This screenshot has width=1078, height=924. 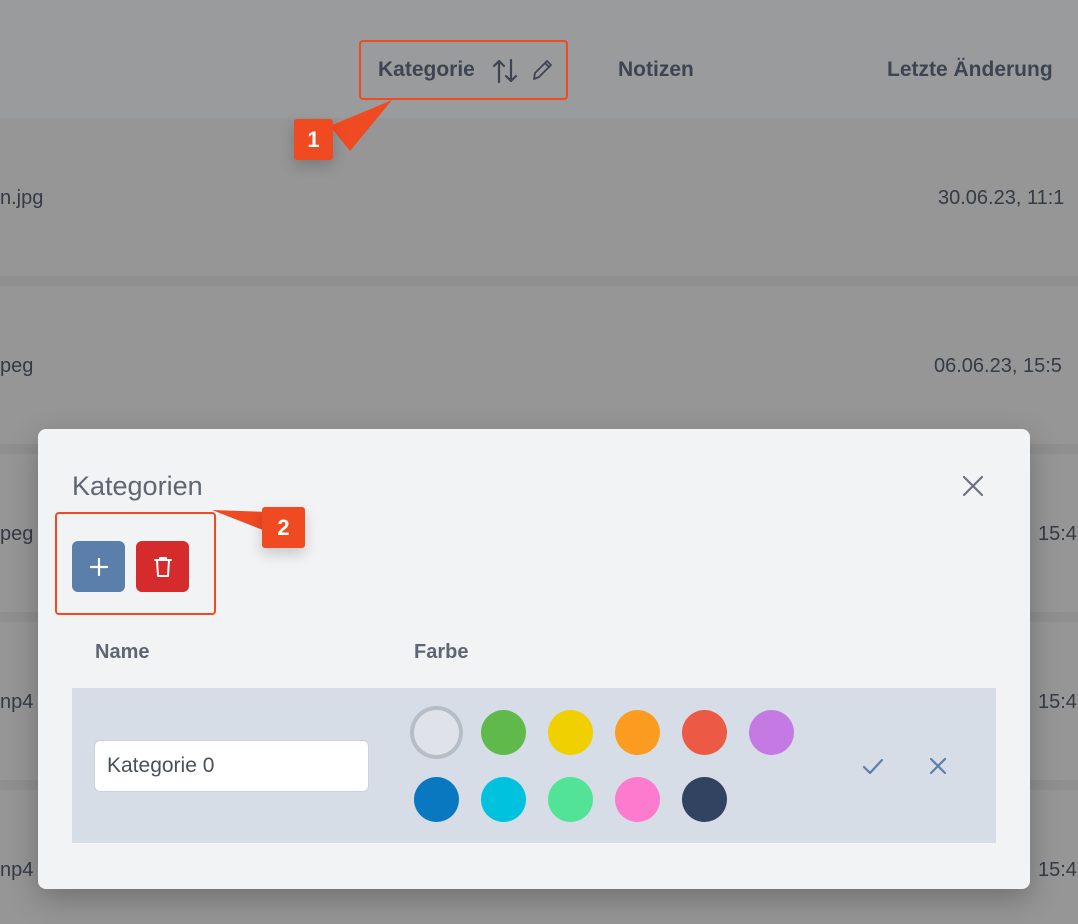 What do you see at coordinates (503, 732) in the screenshot?
I see `color-swatch-green` at bounding box center [503, 732].